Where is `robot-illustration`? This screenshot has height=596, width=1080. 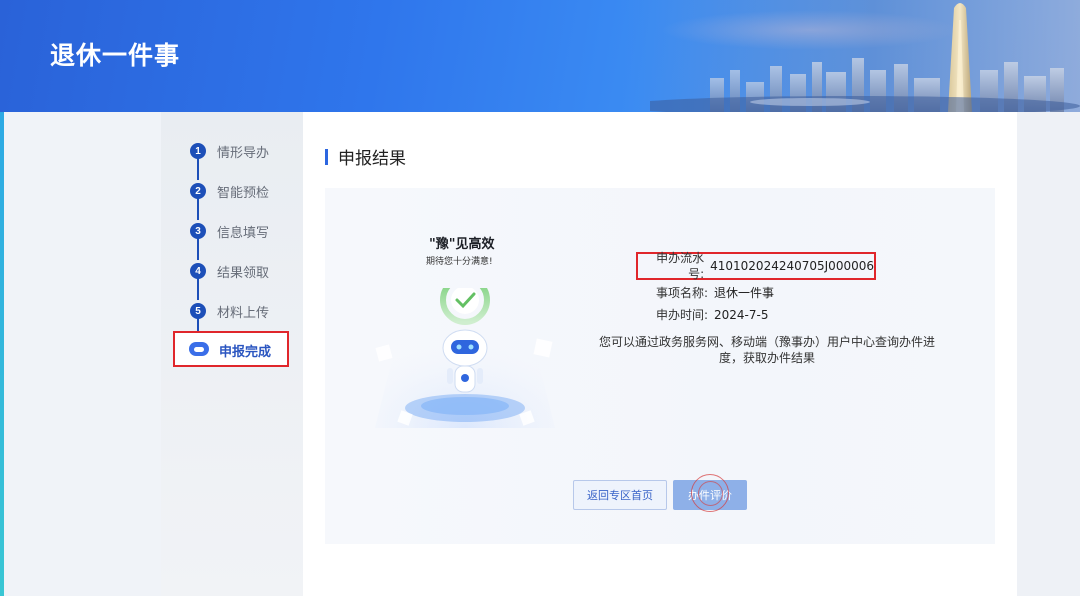 robot-illustration is located at coordinates (465, 358).